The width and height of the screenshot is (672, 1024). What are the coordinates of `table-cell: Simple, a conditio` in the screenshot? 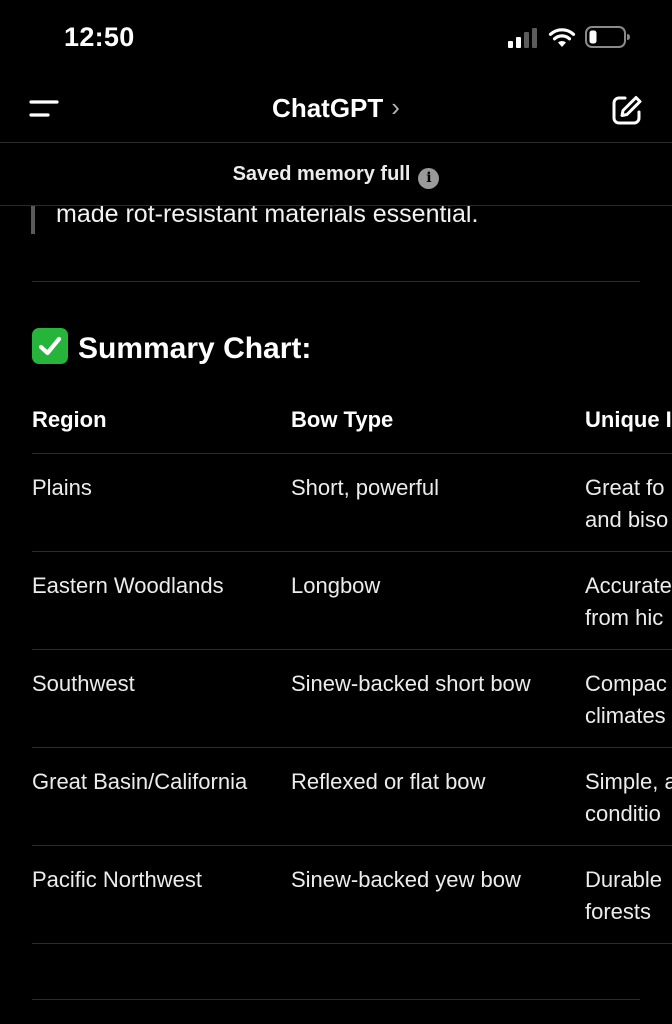 It's located at (628, 796).